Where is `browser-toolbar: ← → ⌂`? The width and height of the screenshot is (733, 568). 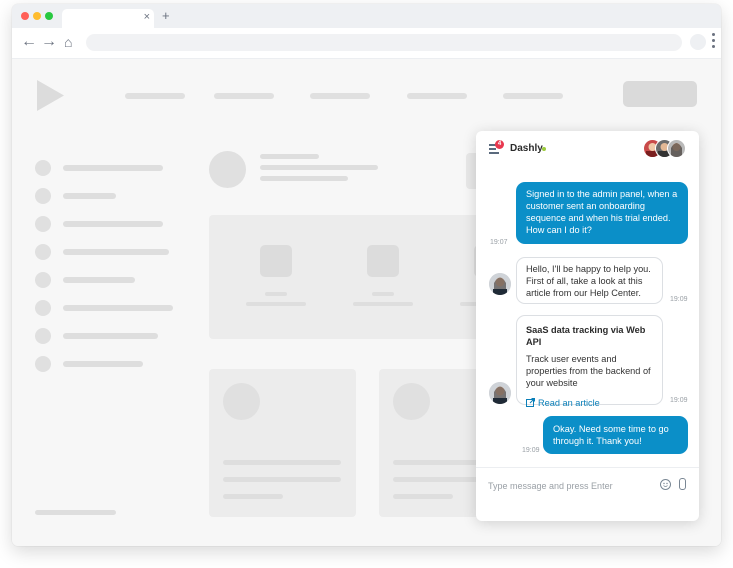 browser-toolbar: ← → ⌂ is located at coordinates (366, 43).